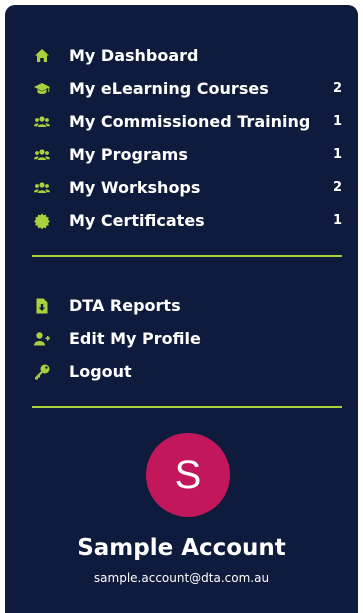  Describe the element at coordinates (135, 187) in the screenshot. I see `menu-item-label: My Workshops` at that location.